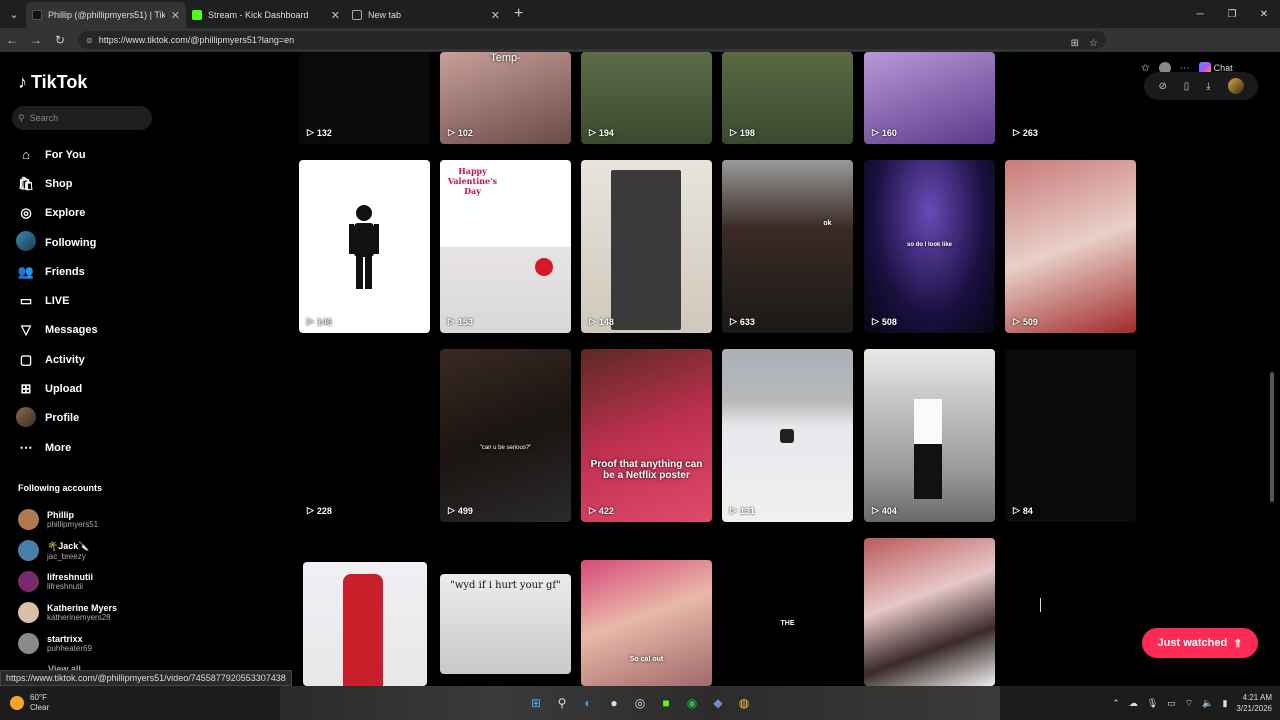 This screenshot has width=1280, height=720. Describe the element at coordinates (14, 14) in the screenshot. I see `tab-list-menu-icon: ⌄` at that location.